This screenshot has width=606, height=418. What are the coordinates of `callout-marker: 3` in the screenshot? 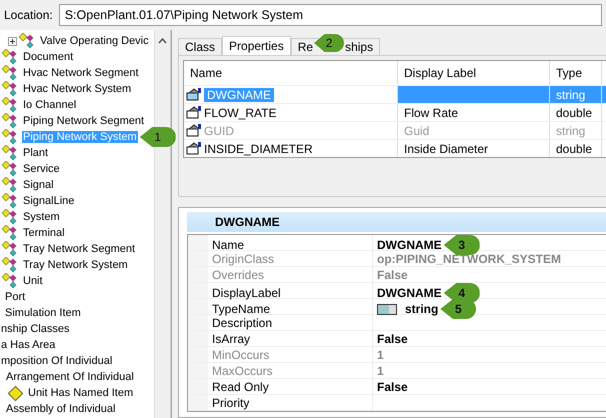 It's located at (462, 245).